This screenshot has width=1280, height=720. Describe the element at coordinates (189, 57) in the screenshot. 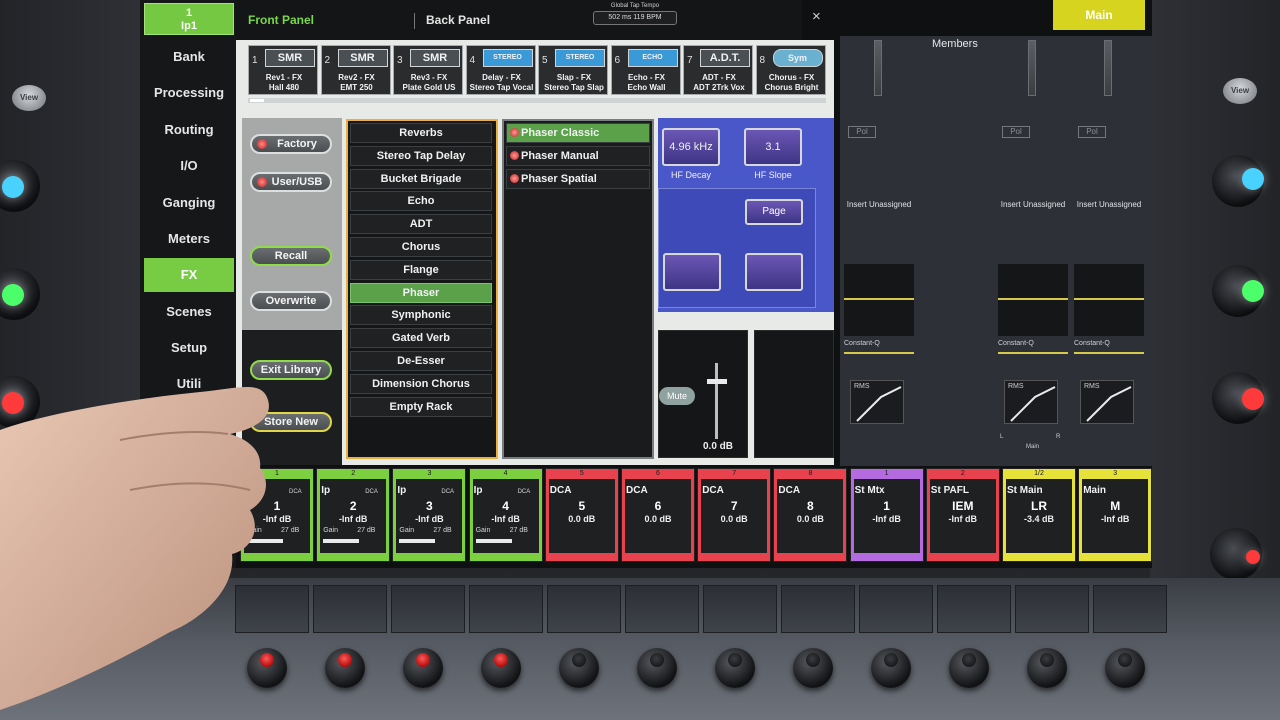

I see `nav-bank: Bank` at that location.